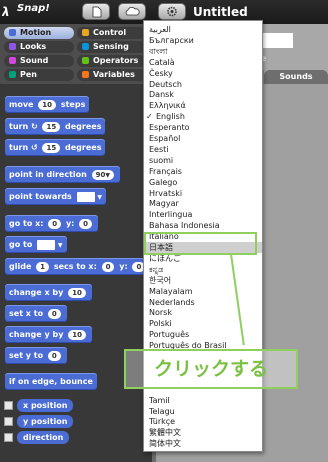 This screenshot has height=462, width=328. Describe the element at coordinates (39, 75) in the screenshot. I see `category-pen: Pen` at that location.